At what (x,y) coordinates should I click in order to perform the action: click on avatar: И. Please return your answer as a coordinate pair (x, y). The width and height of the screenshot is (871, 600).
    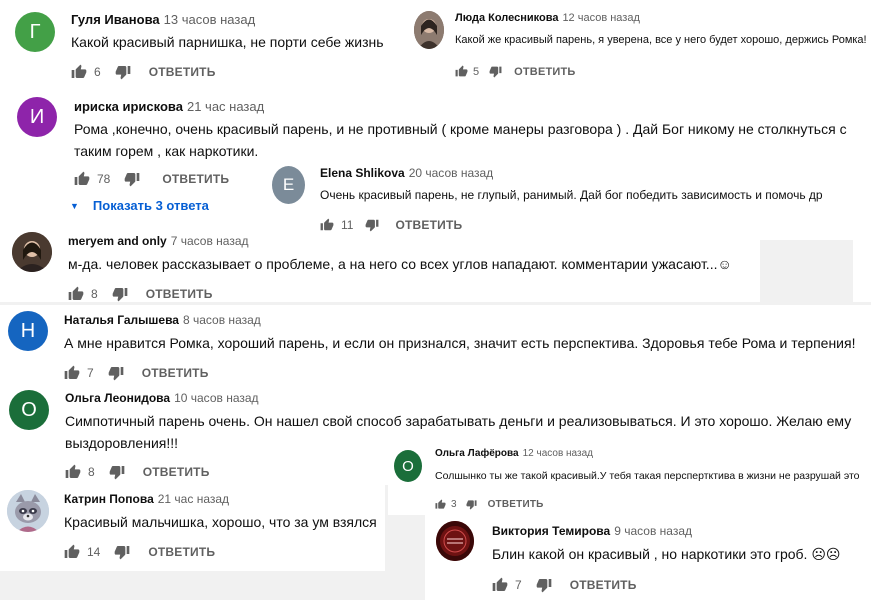
    Looking at the image, I should click on (37, 117).